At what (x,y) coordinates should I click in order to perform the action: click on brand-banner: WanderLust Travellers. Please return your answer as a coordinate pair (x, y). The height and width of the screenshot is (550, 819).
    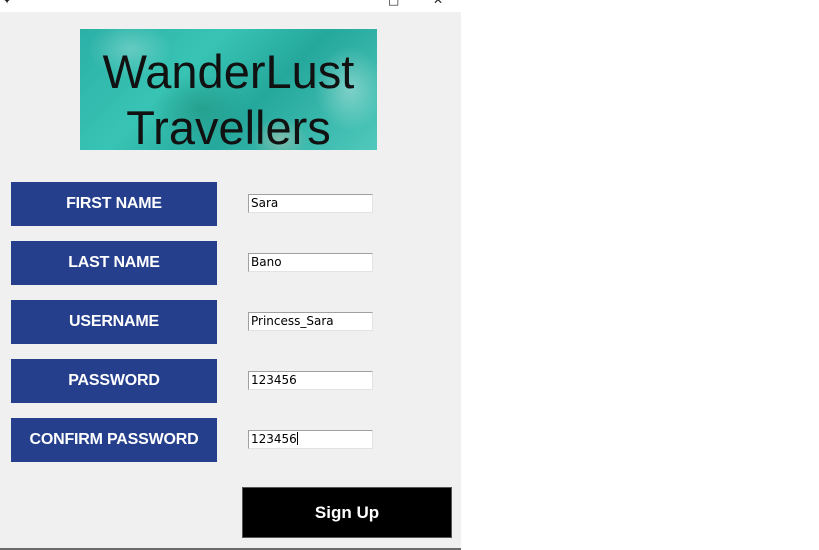
    Looking at the image, I should click on (228, 89).